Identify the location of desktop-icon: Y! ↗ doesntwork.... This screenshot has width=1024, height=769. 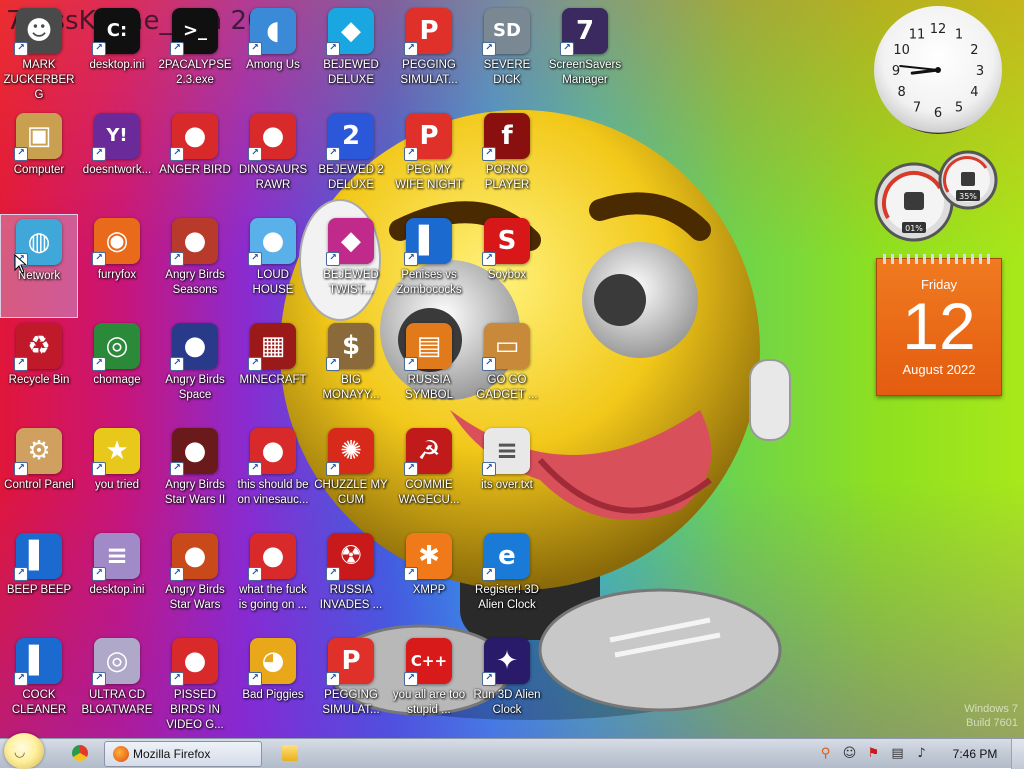
(117, 161).